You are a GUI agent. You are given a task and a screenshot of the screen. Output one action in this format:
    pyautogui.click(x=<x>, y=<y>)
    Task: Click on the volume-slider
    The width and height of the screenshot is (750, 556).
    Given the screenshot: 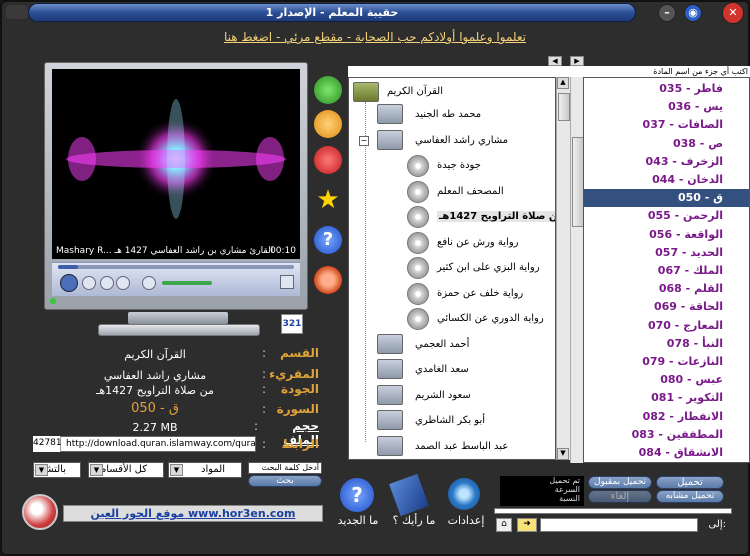 What is the action you would take?
    pyautogui.click(x=187, y=283)
    